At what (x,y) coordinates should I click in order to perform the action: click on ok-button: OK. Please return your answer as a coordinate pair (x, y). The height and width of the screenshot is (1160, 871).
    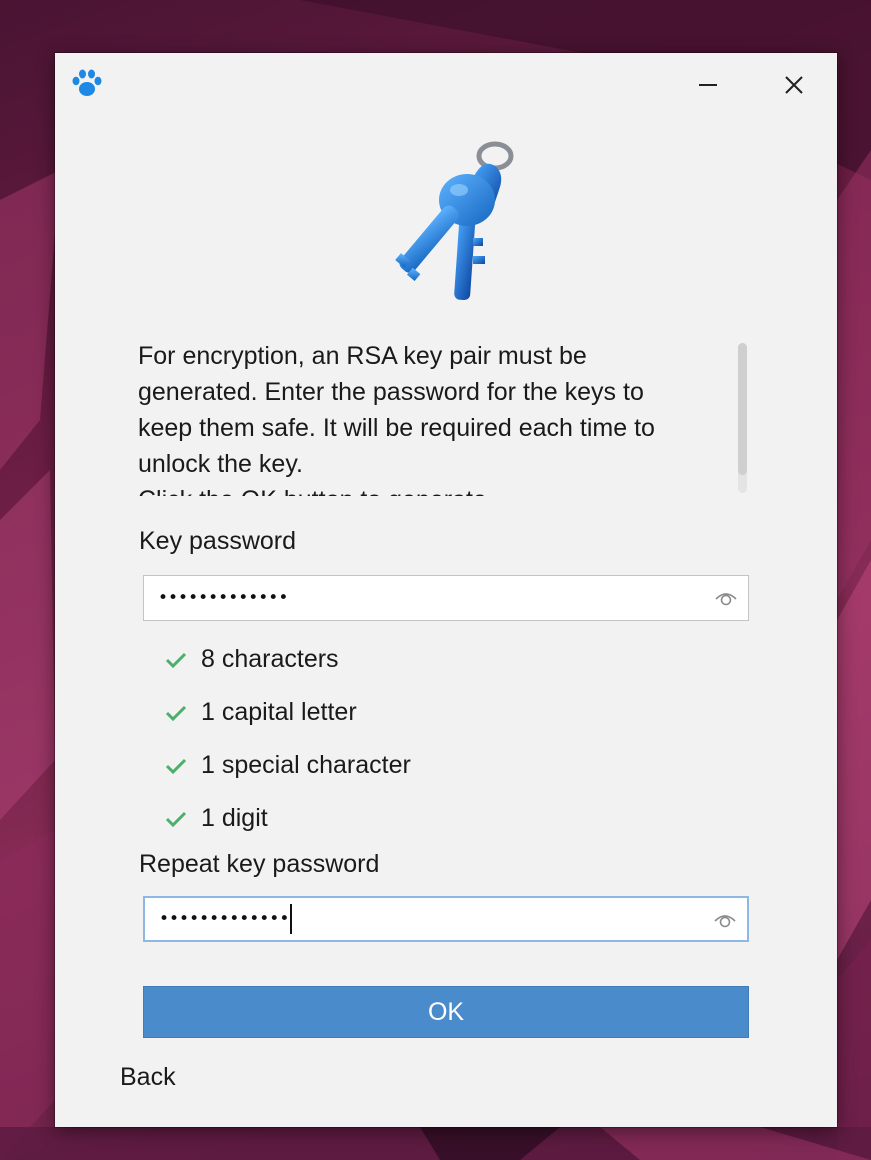
    Looking at the image, I should click on (446, 1012).